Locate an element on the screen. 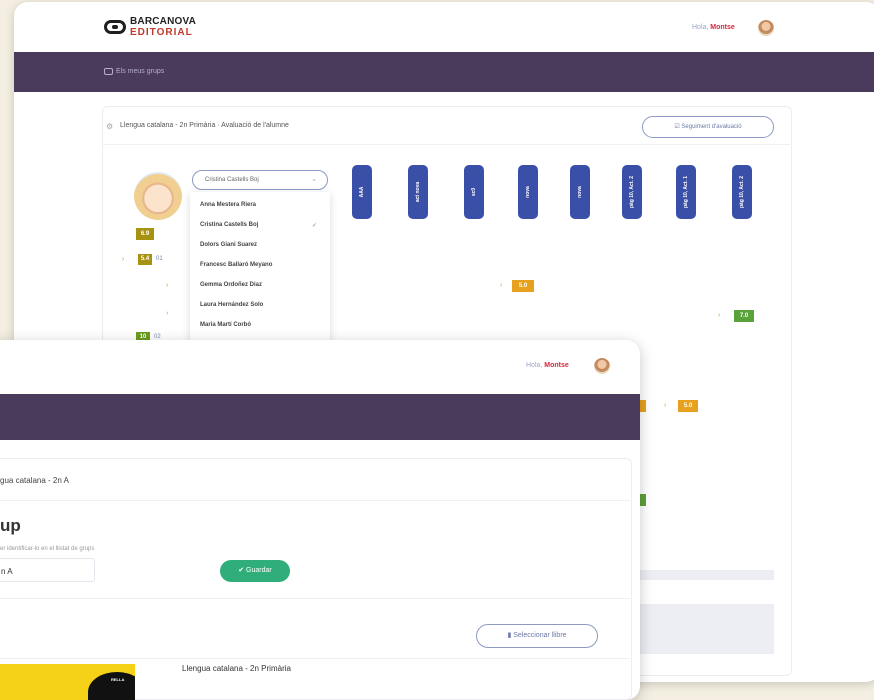 The height and width of the screenshot is (700, 874). book-cover: RELLA is located at coordinates (67, 682).